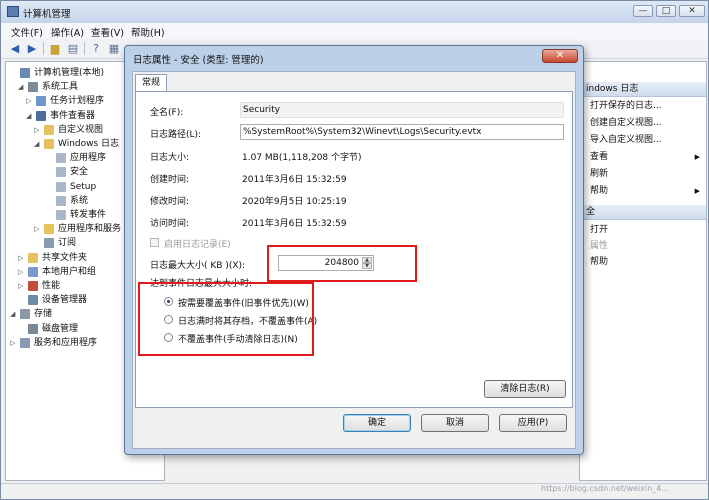  What do you see at coordinates (643, 11) in the screenshot?
I see `minimize-button: —` at bounding box center [643, 11].